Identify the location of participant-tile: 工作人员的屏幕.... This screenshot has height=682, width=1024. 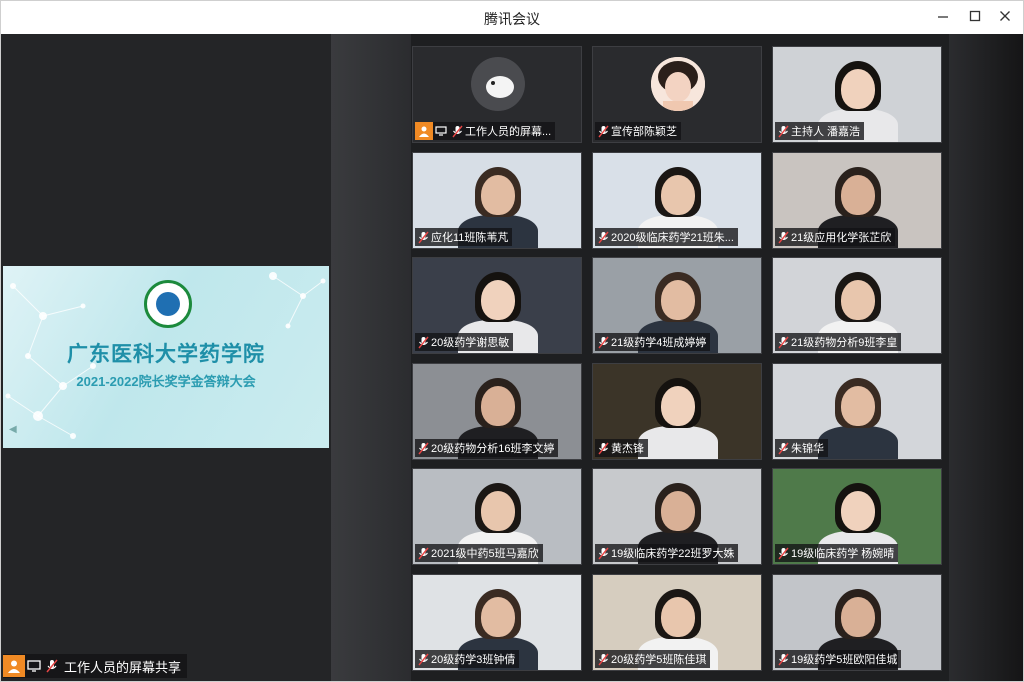
(497, 94).